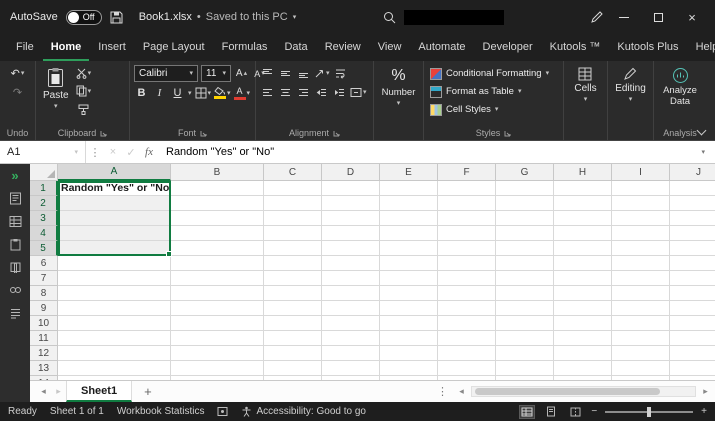 This screenshot has height=421, width=715. I want to click on paste-button: Paste ▾, so click(56, 88).